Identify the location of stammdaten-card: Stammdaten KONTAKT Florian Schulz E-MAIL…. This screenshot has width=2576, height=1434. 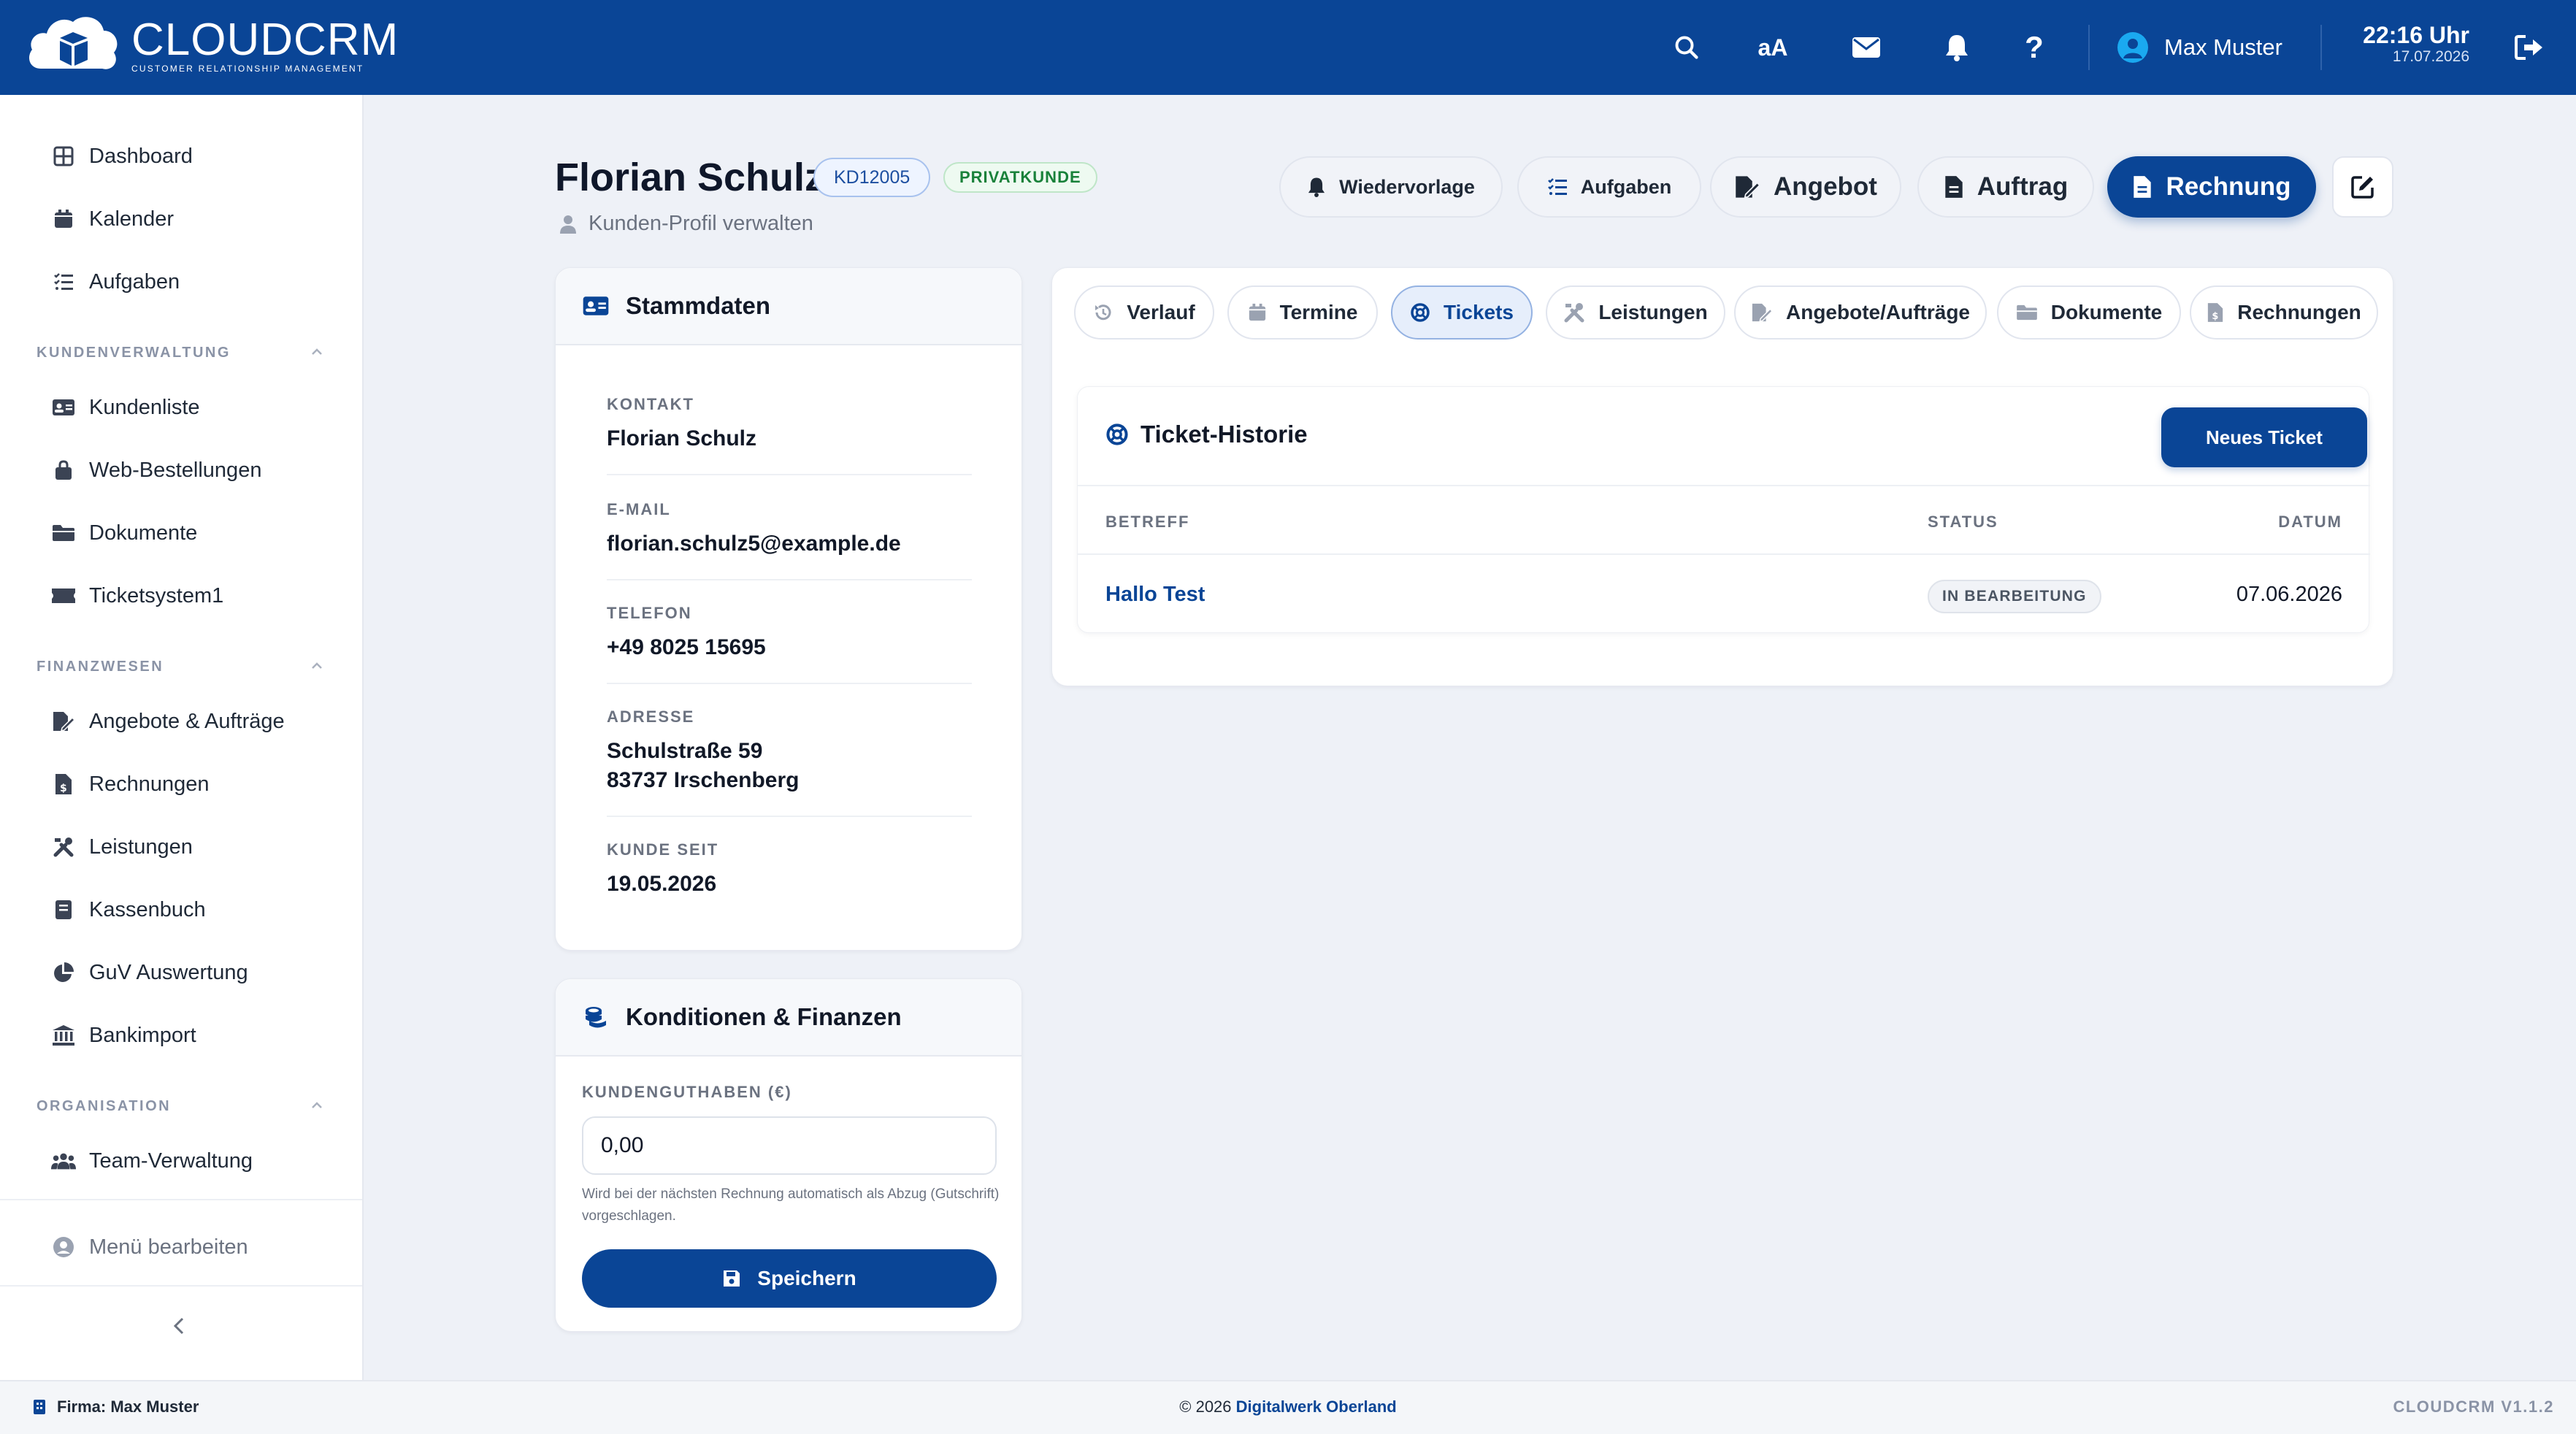
(788, 609).